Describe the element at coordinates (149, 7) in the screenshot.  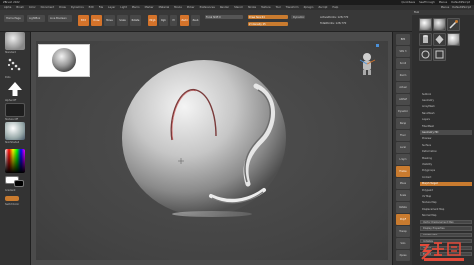
I see `menu-marker: Marker` at that location.